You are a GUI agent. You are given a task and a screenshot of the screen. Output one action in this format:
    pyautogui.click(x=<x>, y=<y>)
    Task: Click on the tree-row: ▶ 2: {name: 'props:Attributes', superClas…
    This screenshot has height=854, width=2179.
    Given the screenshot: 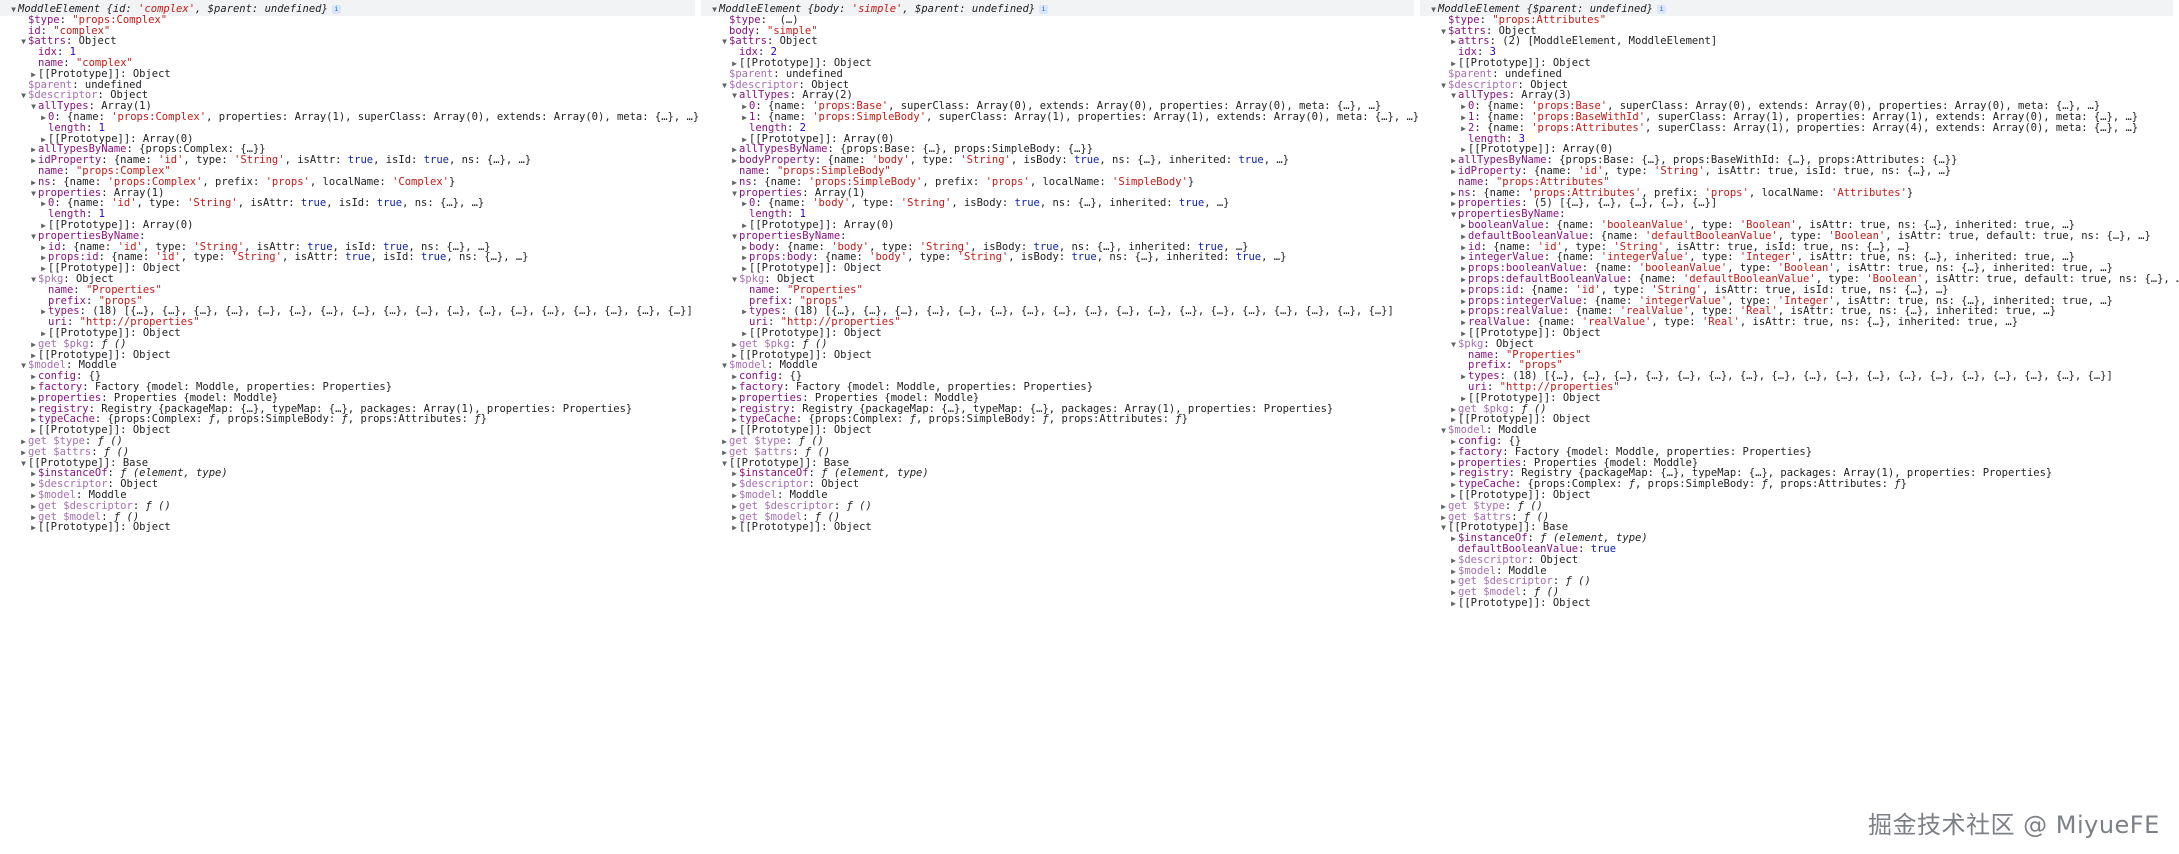 What is the action you would take?
    pyautogui.click(x=1798, y=128)
    